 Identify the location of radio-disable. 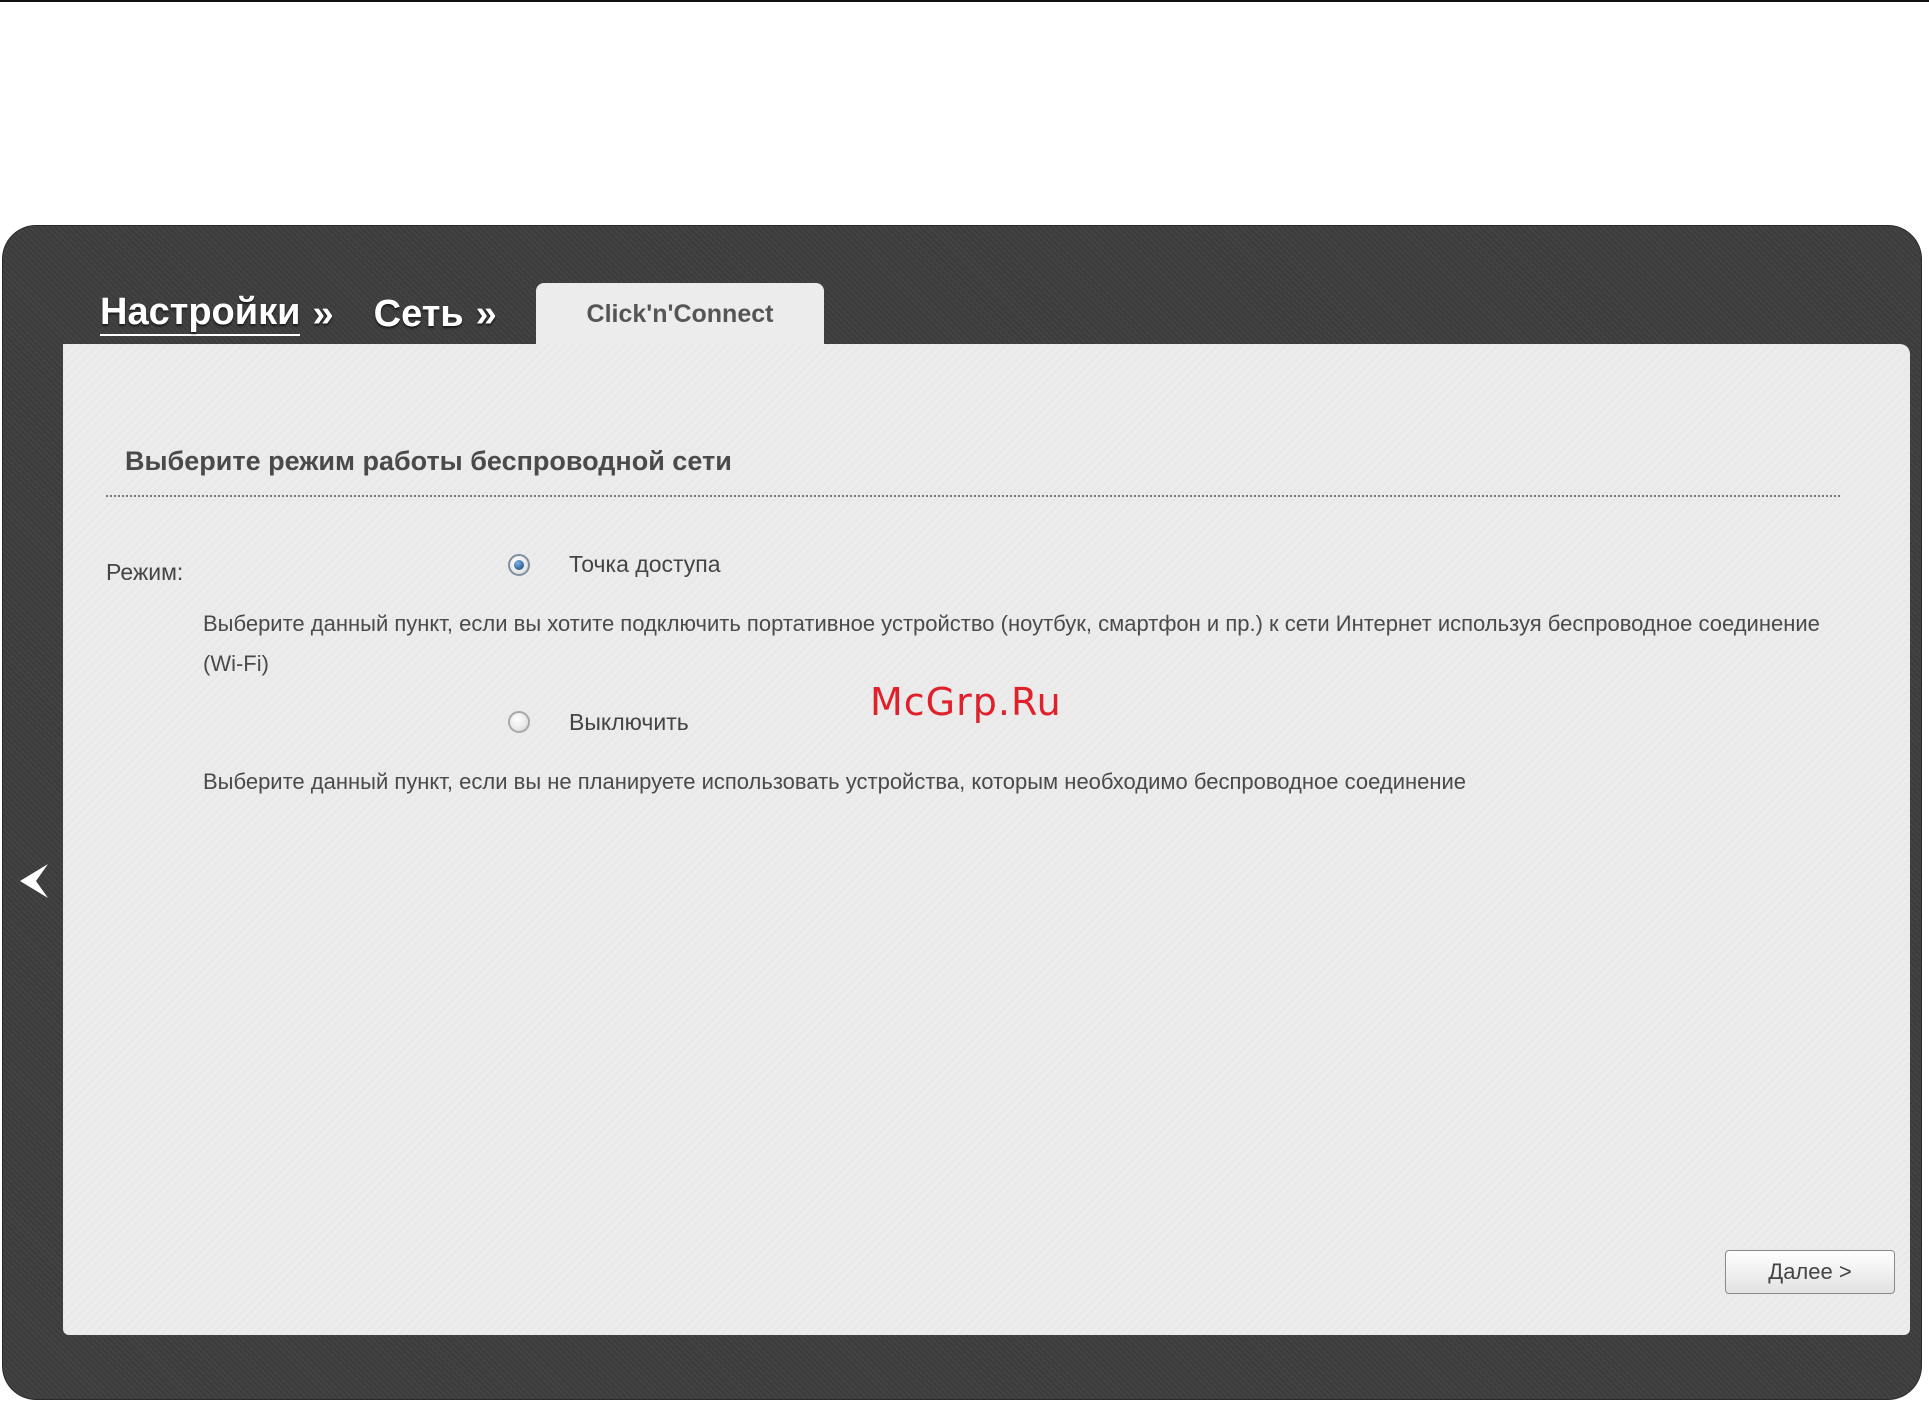
(519, 722).